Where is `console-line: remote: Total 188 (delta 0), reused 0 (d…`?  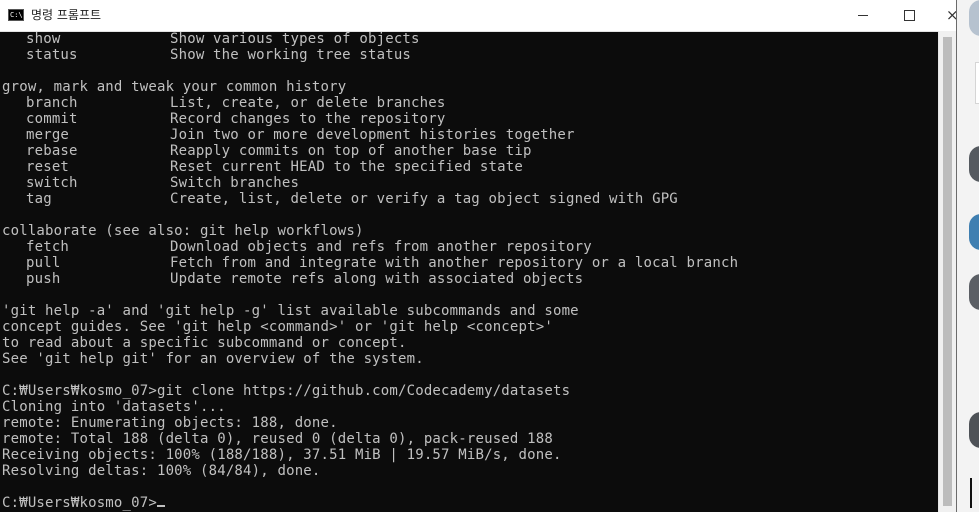 console-line: remote: Total 188 (delta 0), reused 0 (d… is located at coordinates (470, 439).